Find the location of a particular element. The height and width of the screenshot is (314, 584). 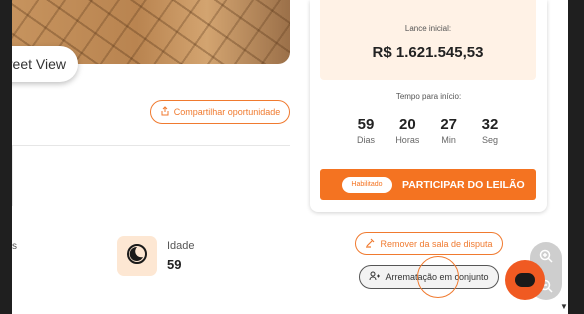

remove-label: Remover da sala de disputa is located at coordinates (436, 243).